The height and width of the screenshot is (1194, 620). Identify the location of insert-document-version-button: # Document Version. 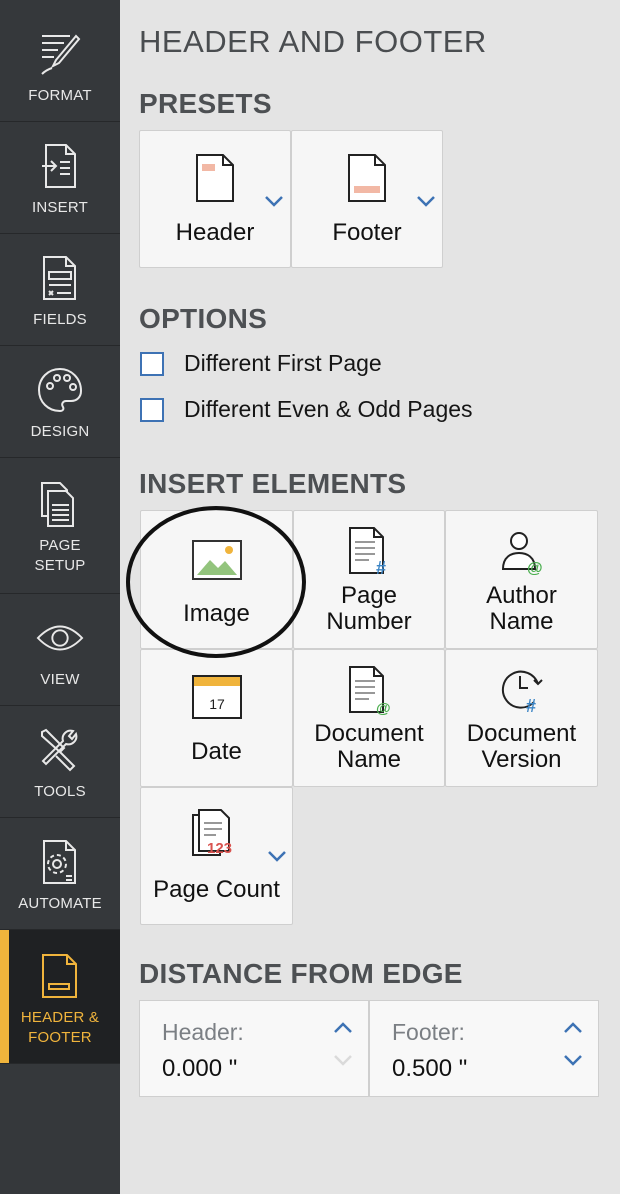
(521, 718).